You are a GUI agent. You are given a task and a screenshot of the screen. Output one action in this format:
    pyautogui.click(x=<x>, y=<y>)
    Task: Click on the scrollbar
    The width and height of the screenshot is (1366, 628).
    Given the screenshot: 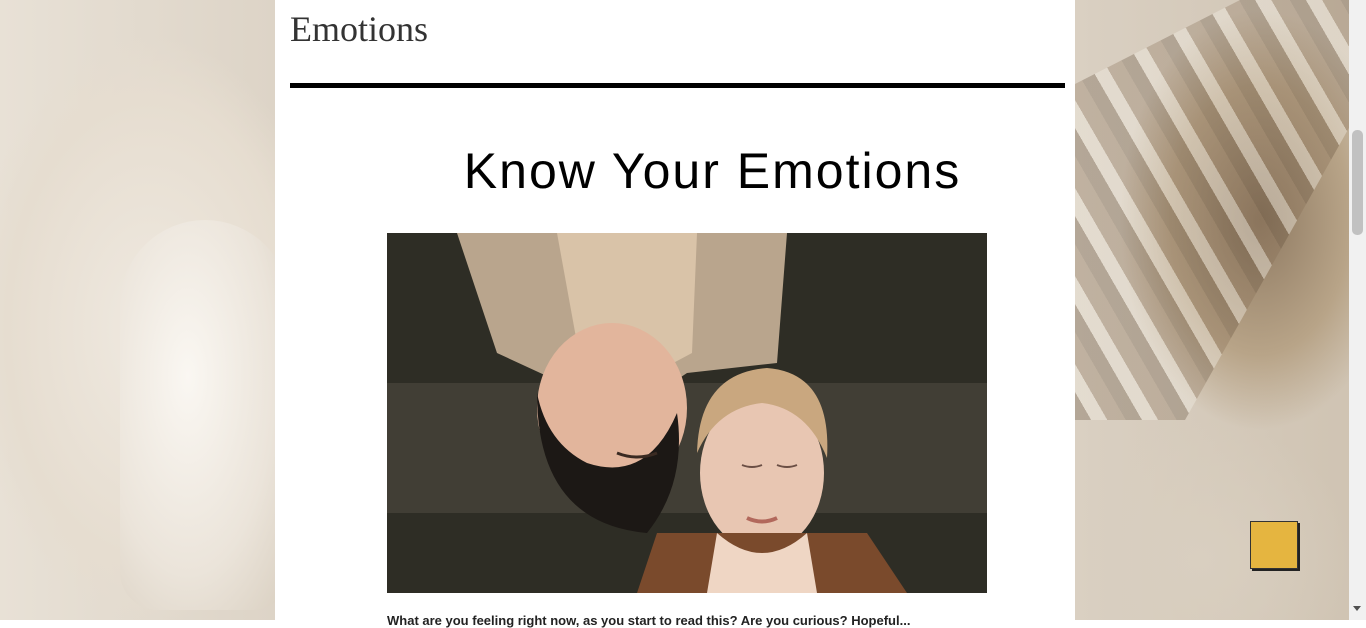 What is the action you would take?
    pyautogui.click(x=1357, y=310)
    